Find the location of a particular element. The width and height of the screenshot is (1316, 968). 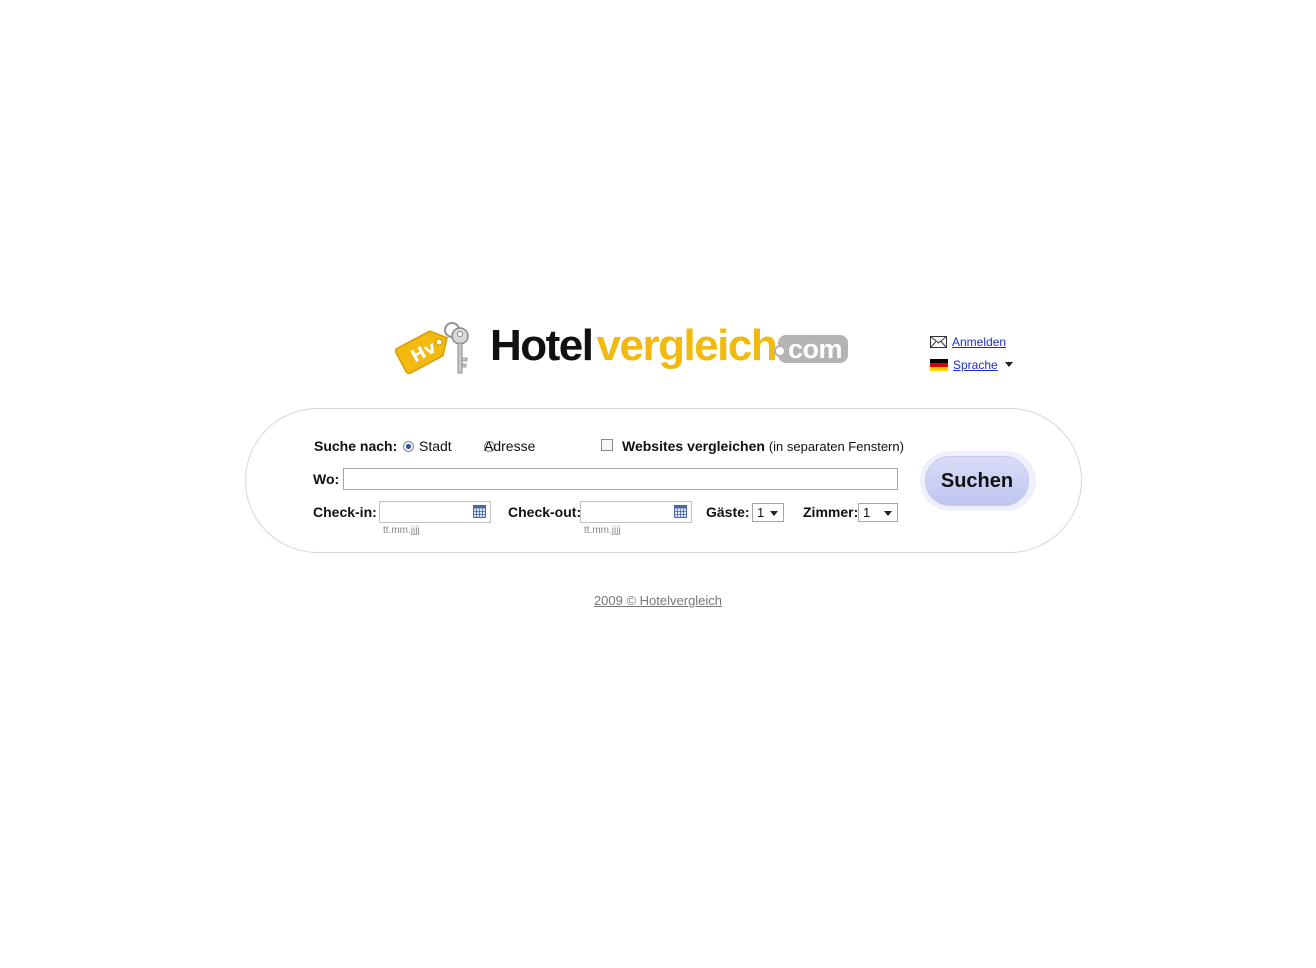

where-label: Wo: is located at coordinates (326, 479).